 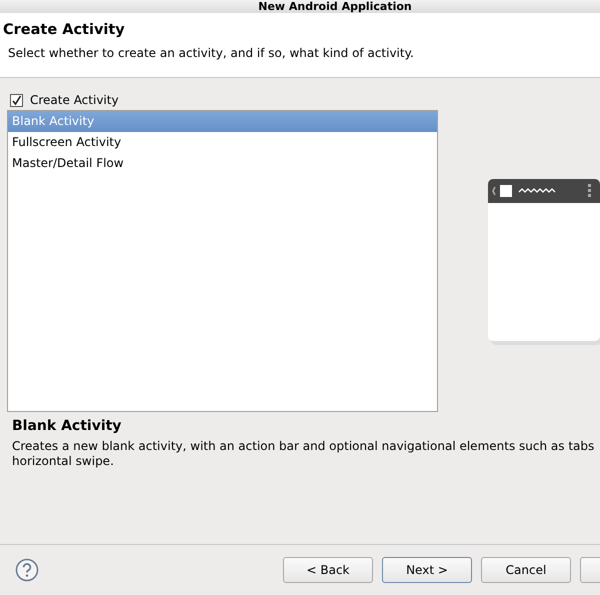 What do you see at coordinates (335, 6) in the screenshot?
I see `window-title: New Android Application` at bounding box center [335, 6].